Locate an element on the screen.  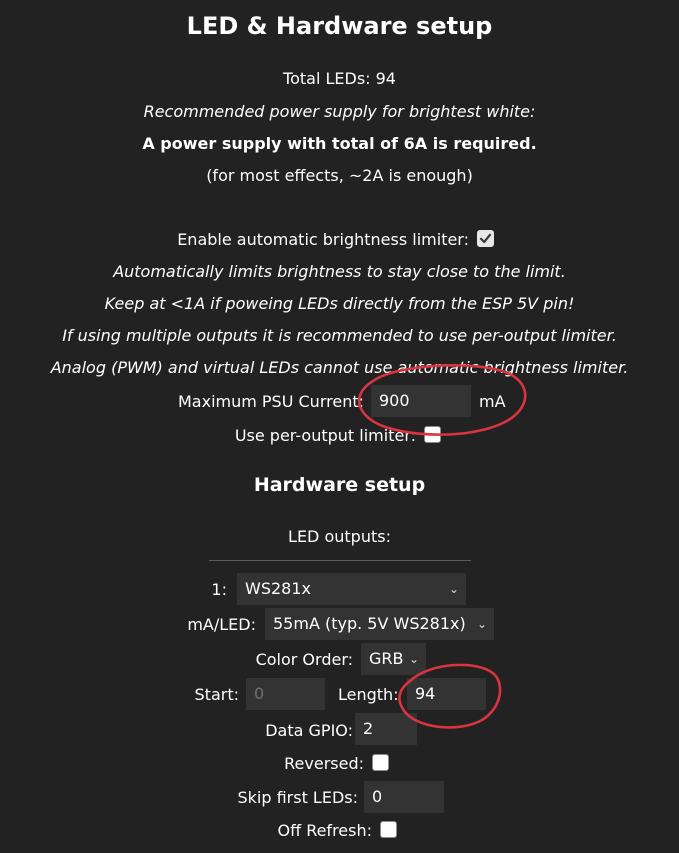
limiter-enable-label: Enable automatic brightness limiter: is located at coordinates (323, 239).